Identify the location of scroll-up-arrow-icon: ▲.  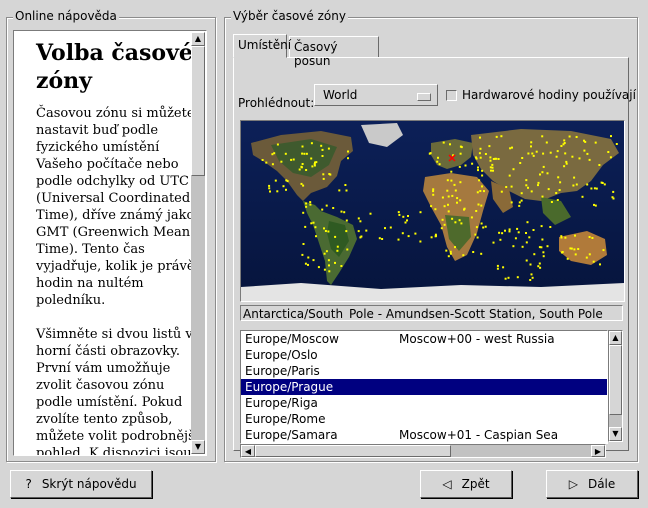
(198, 39).